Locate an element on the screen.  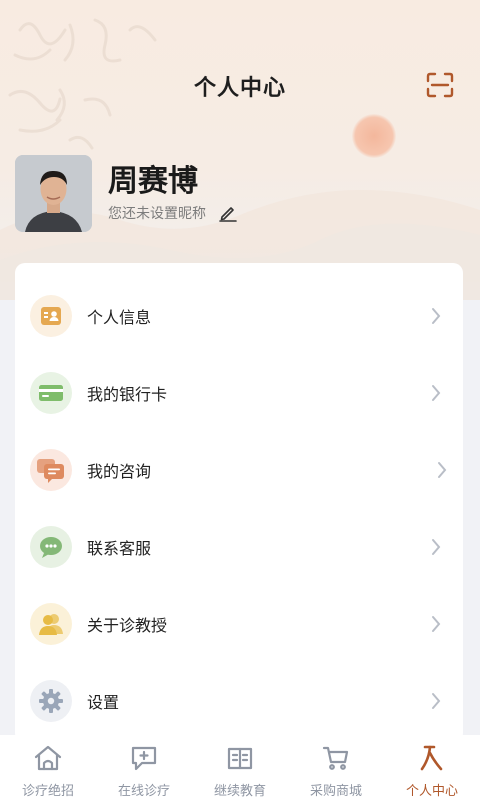
menu-item-consultation: 我的咨询 is located at coordinates (239, 470).